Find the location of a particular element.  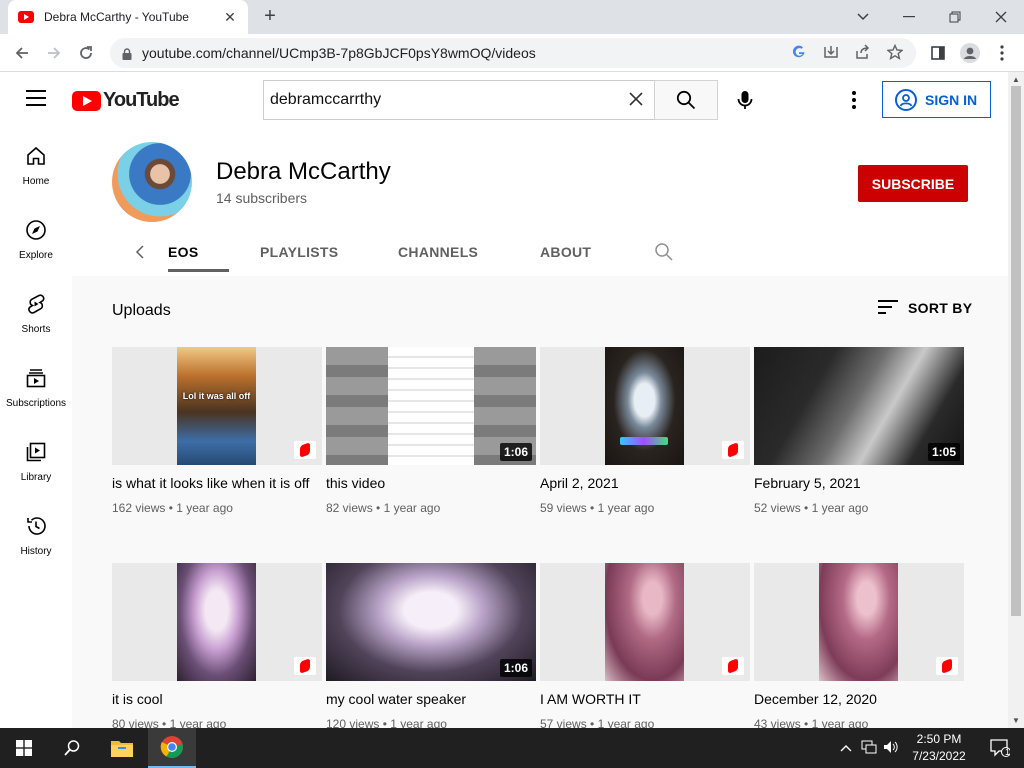

install-app-icon is located at coordinates (831, 52).